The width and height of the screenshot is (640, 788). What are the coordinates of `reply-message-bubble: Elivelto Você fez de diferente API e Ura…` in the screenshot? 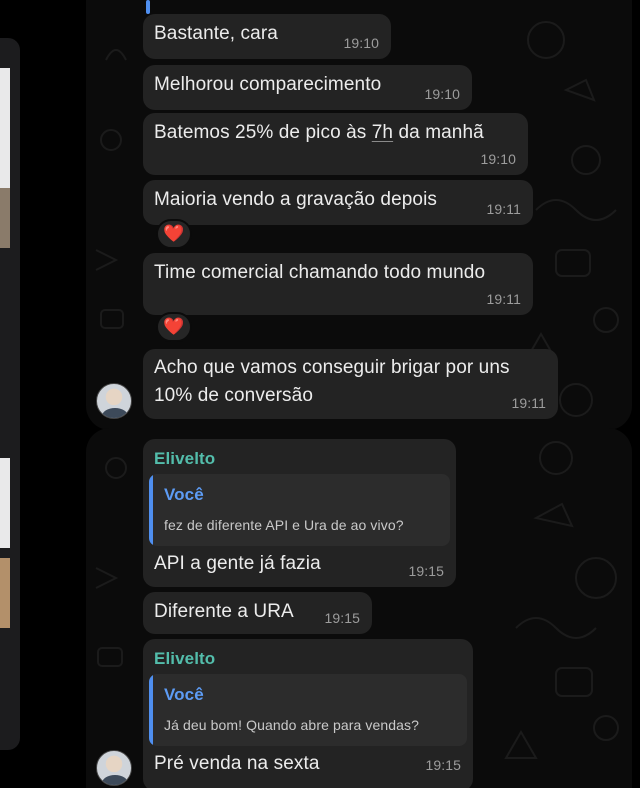 It's located at (299, 513).